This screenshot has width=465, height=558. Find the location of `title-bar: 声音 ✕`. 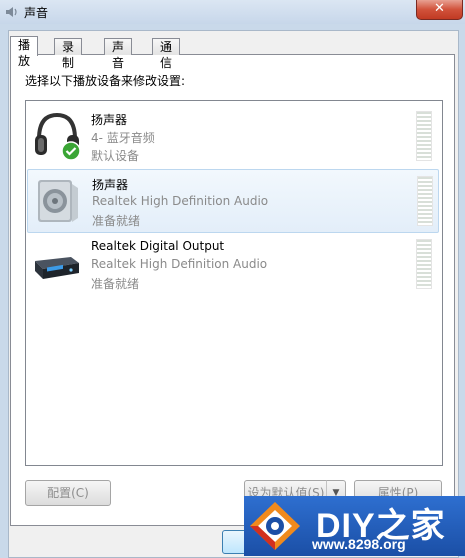

title-bar: 声音 ✕ is located at coordinates (232, 12).